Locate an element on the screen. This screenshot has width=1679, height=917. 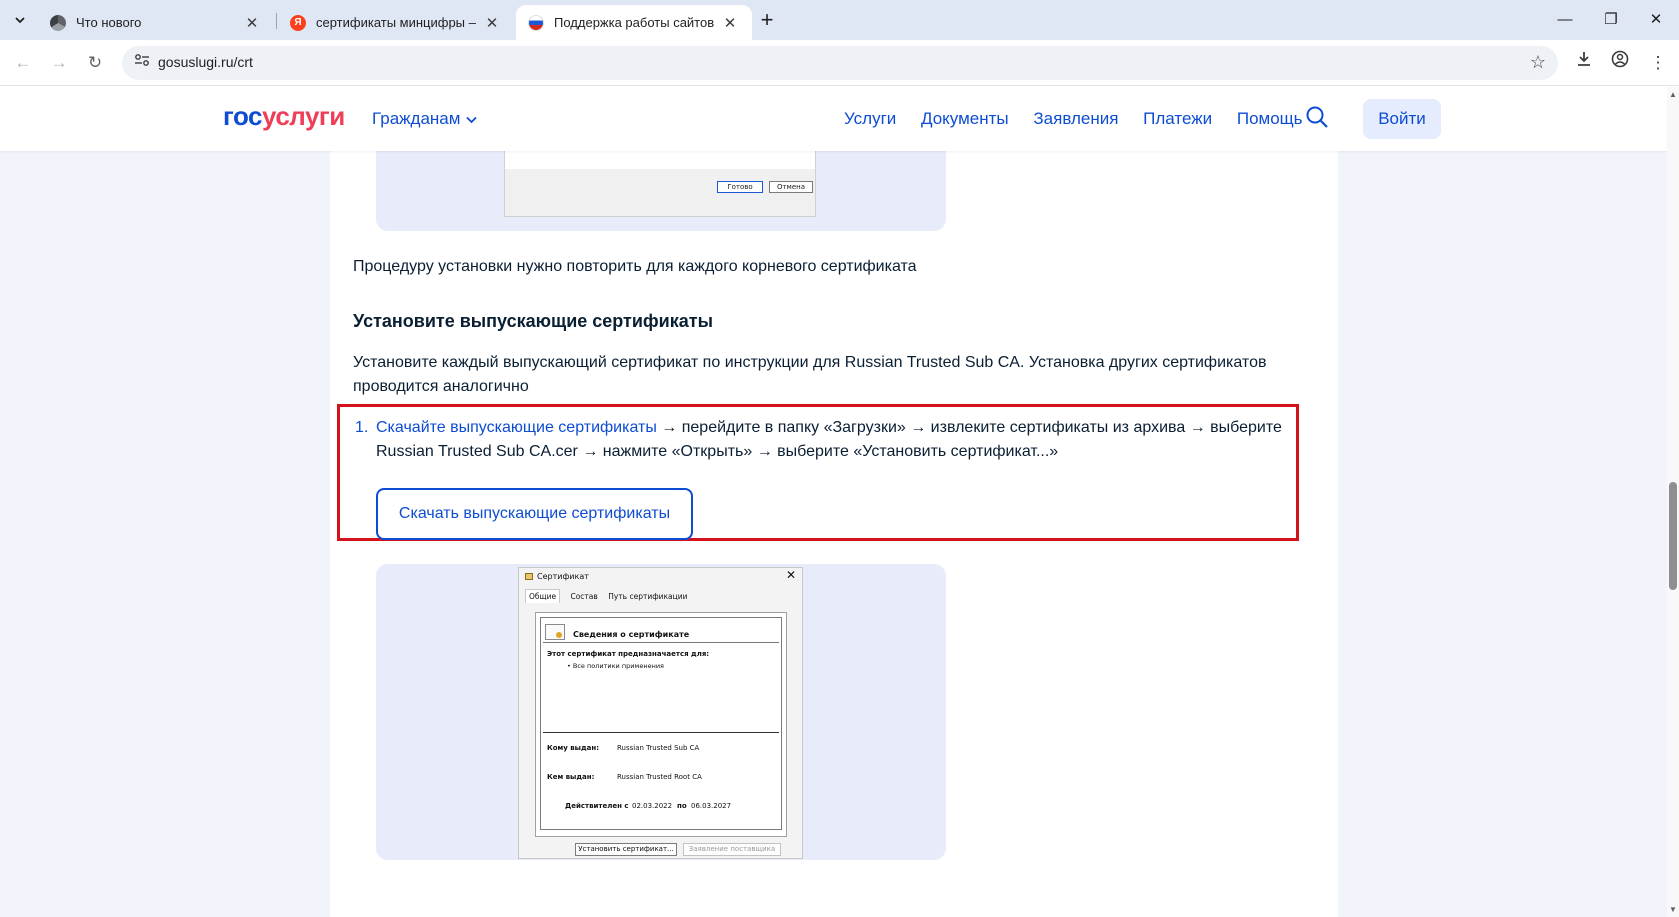
logo-part-gos: гос is located at coordinates (243, 116).